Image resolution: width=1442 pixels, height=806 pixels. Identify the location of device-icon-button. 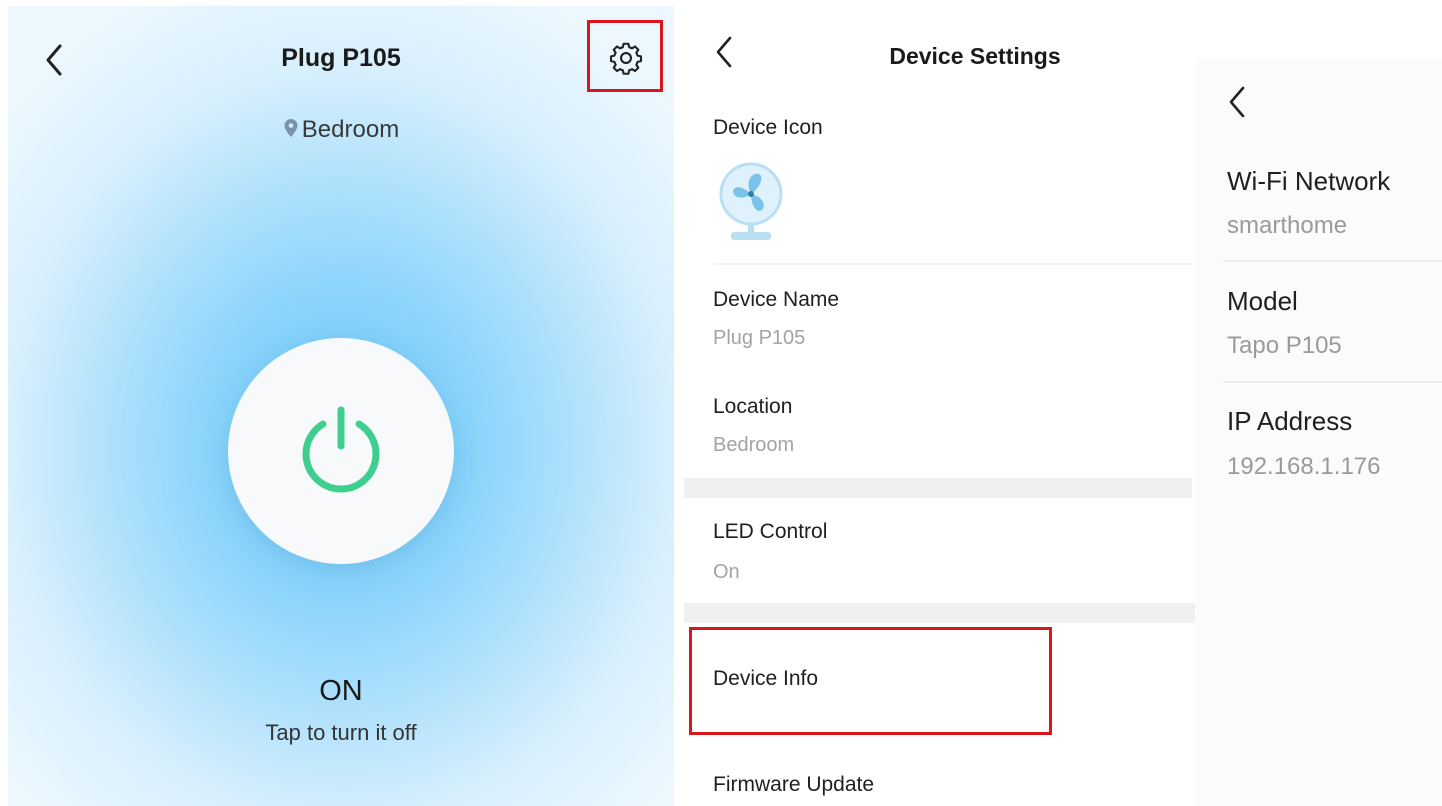
(751, 202).